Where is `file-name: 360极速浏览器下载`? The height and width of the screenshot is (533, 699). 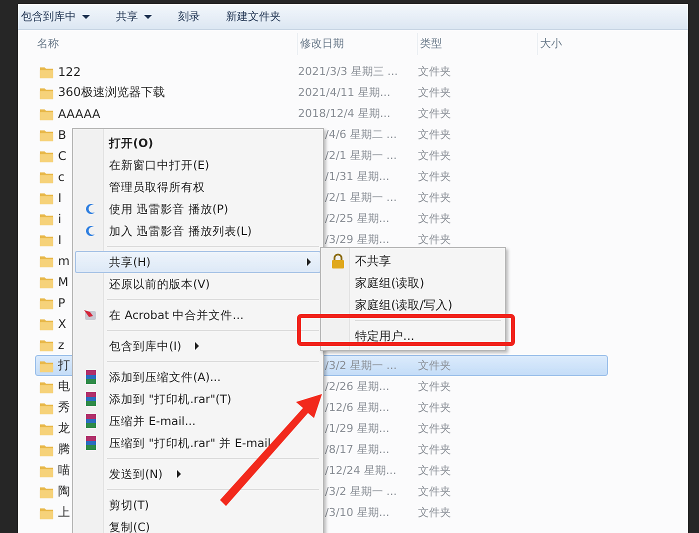 file-name: 360极速浏览器下载 is located at coordinates (111, 92).